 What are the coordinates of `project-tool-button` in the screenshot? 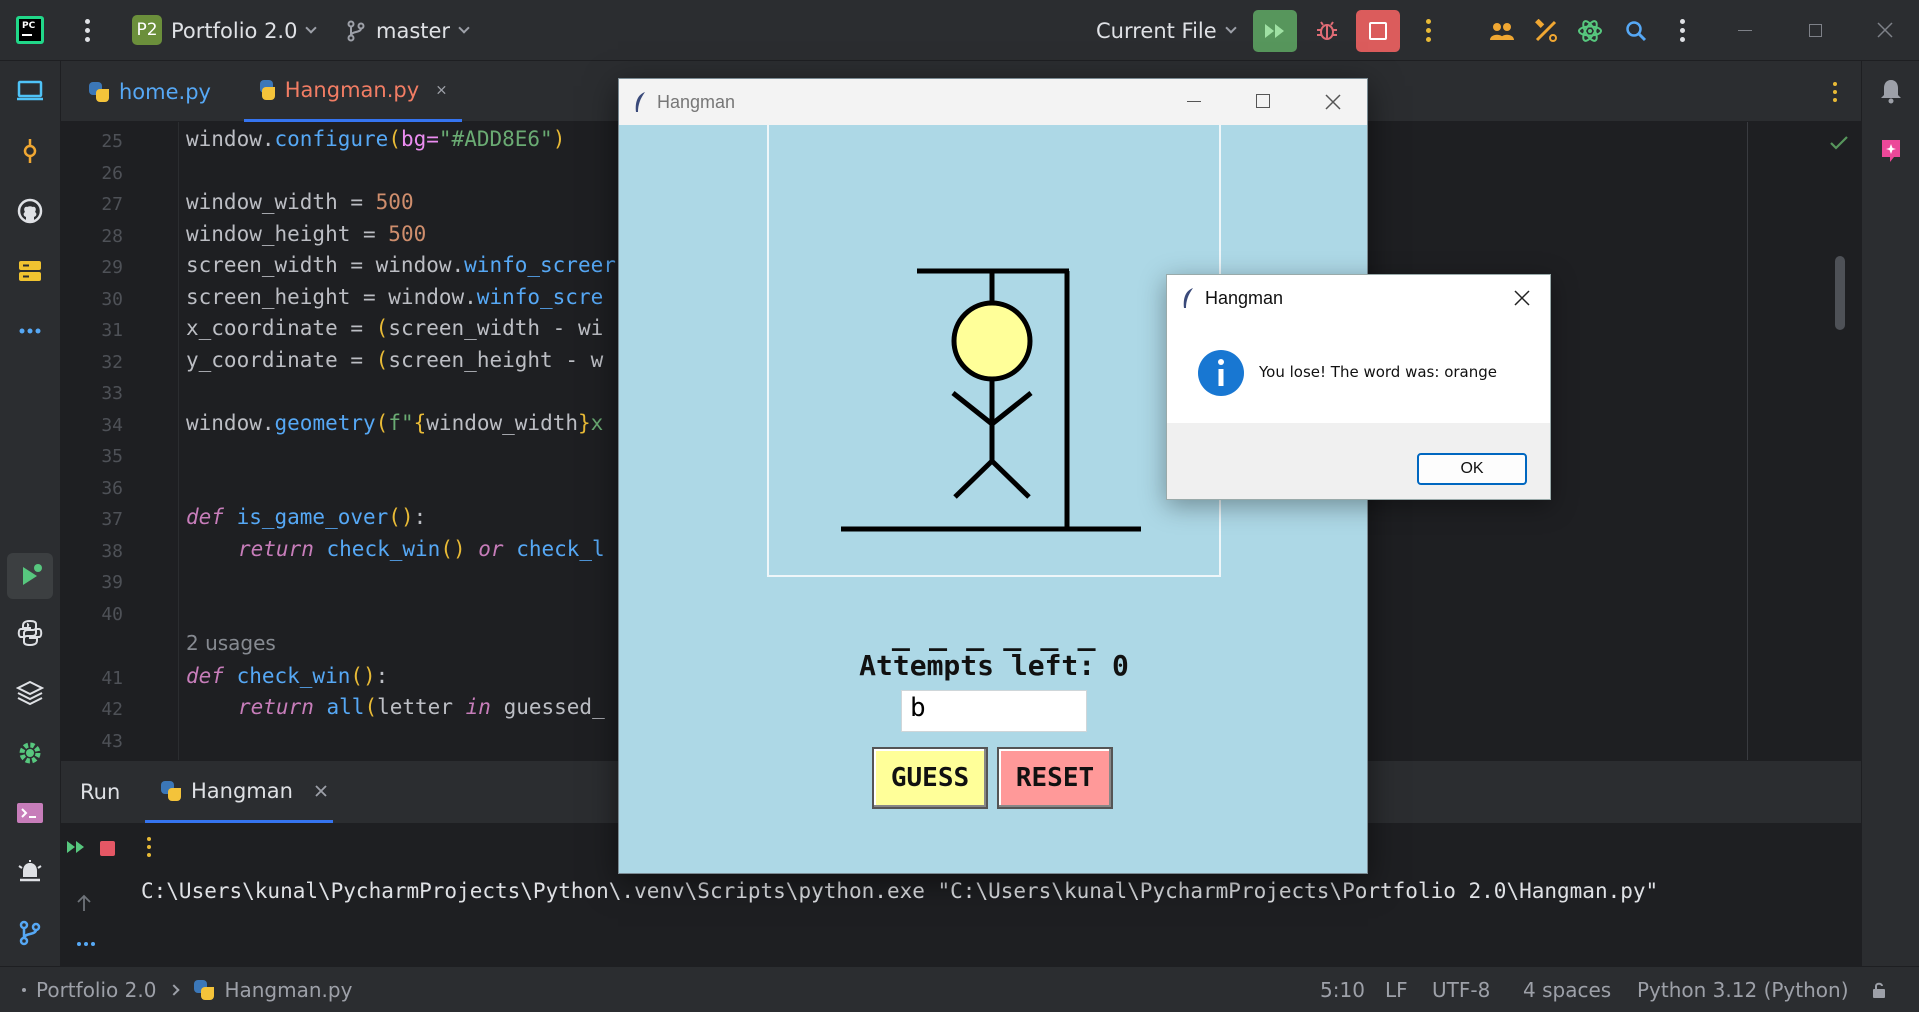 It's located at (30, 91).